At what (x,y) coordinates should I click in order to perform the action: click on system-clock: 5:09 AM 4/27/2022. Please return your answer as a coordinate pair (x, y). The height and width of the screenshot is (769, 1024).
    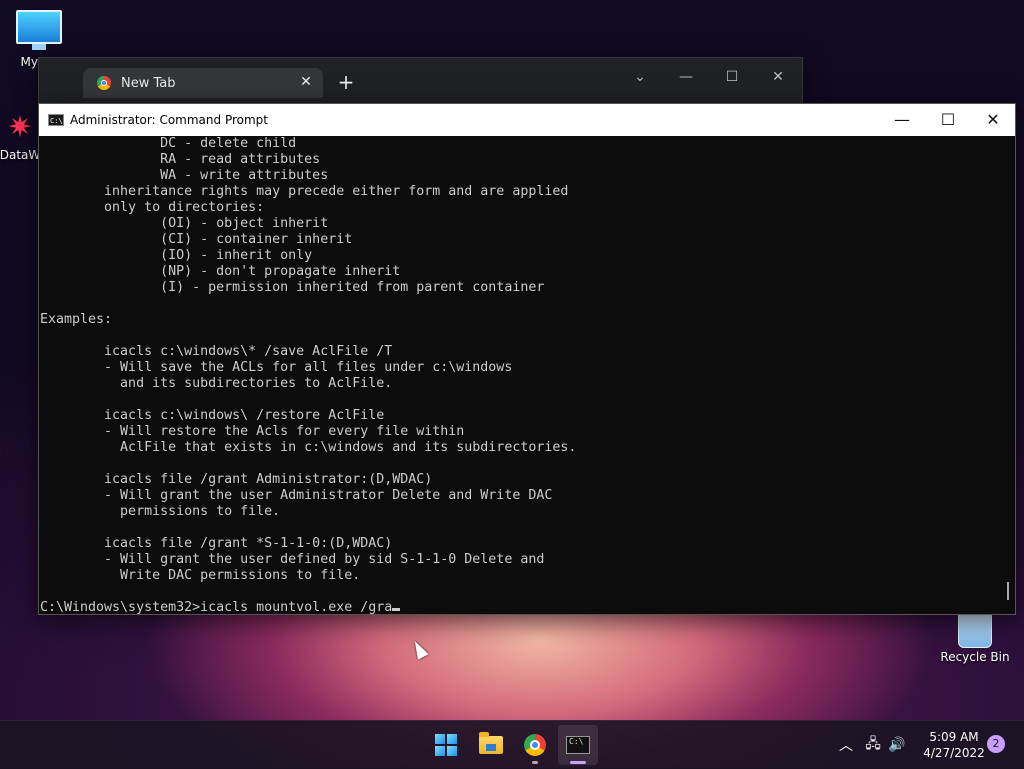
    Looking at the image, I should click on (954, 745).